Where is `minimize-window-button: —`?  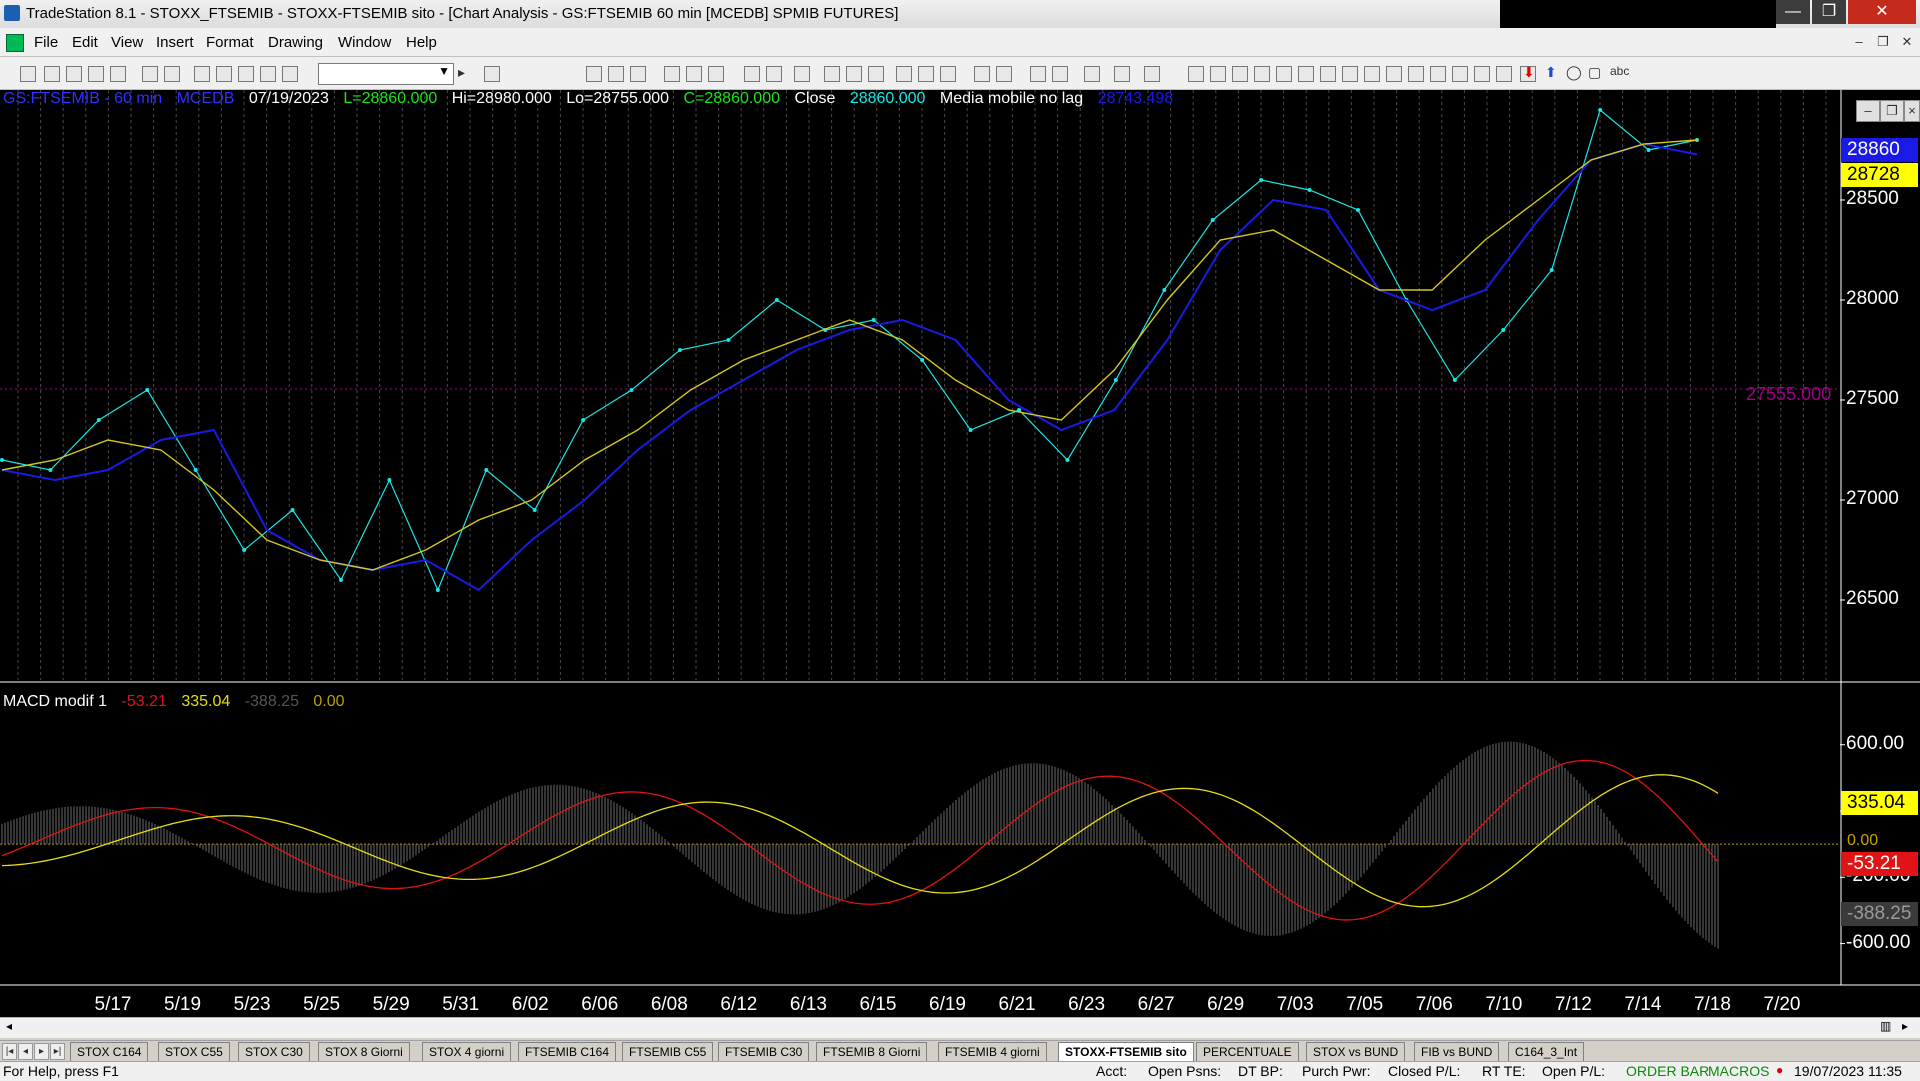 minimize-window-button: — is located at coordinates (1793, 12).